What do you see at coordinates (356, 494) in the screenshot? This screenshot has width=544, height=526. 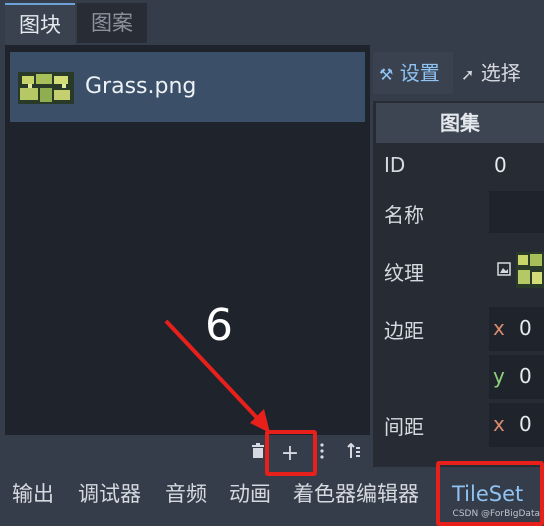 I see `dock-tab-shader-editor: 着色器编辑器` at bounding box center [356, 494].